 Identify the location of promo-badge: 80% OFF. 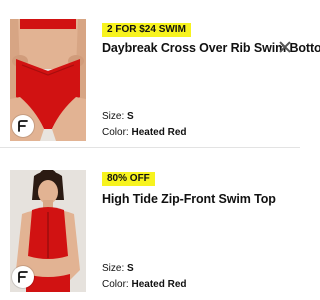
(128, 179).